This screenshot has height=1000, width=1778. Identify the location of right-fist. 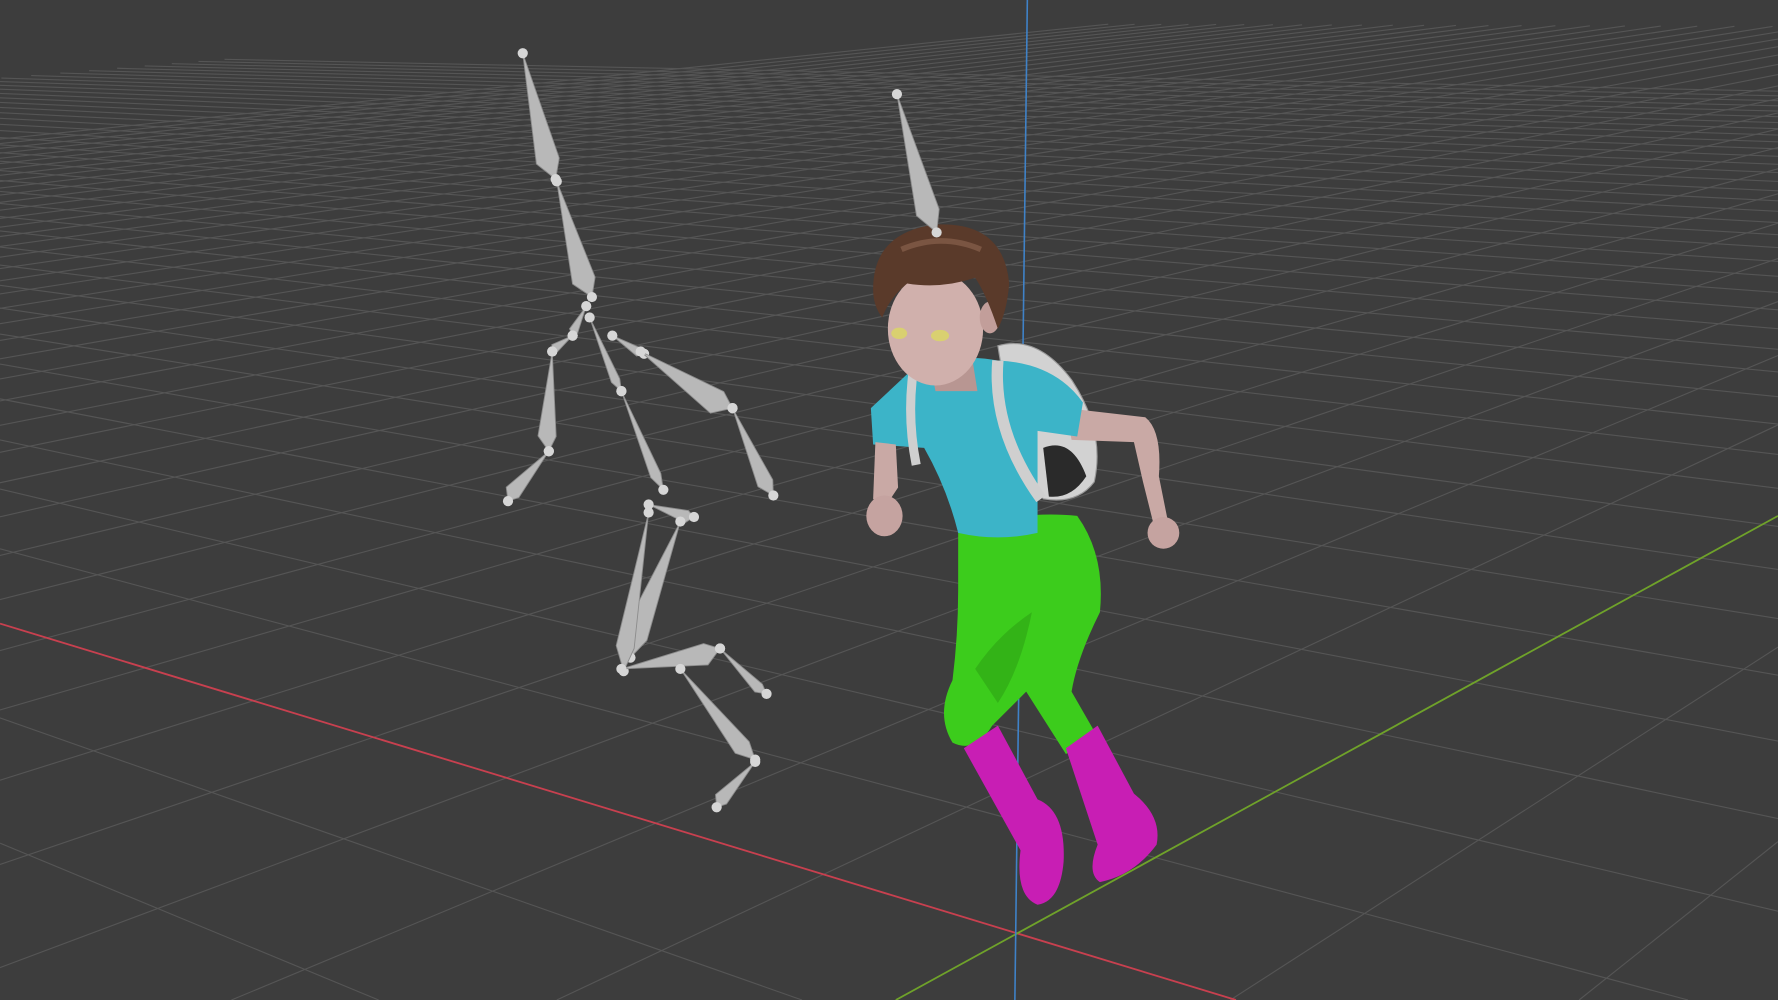
(1163, 533).